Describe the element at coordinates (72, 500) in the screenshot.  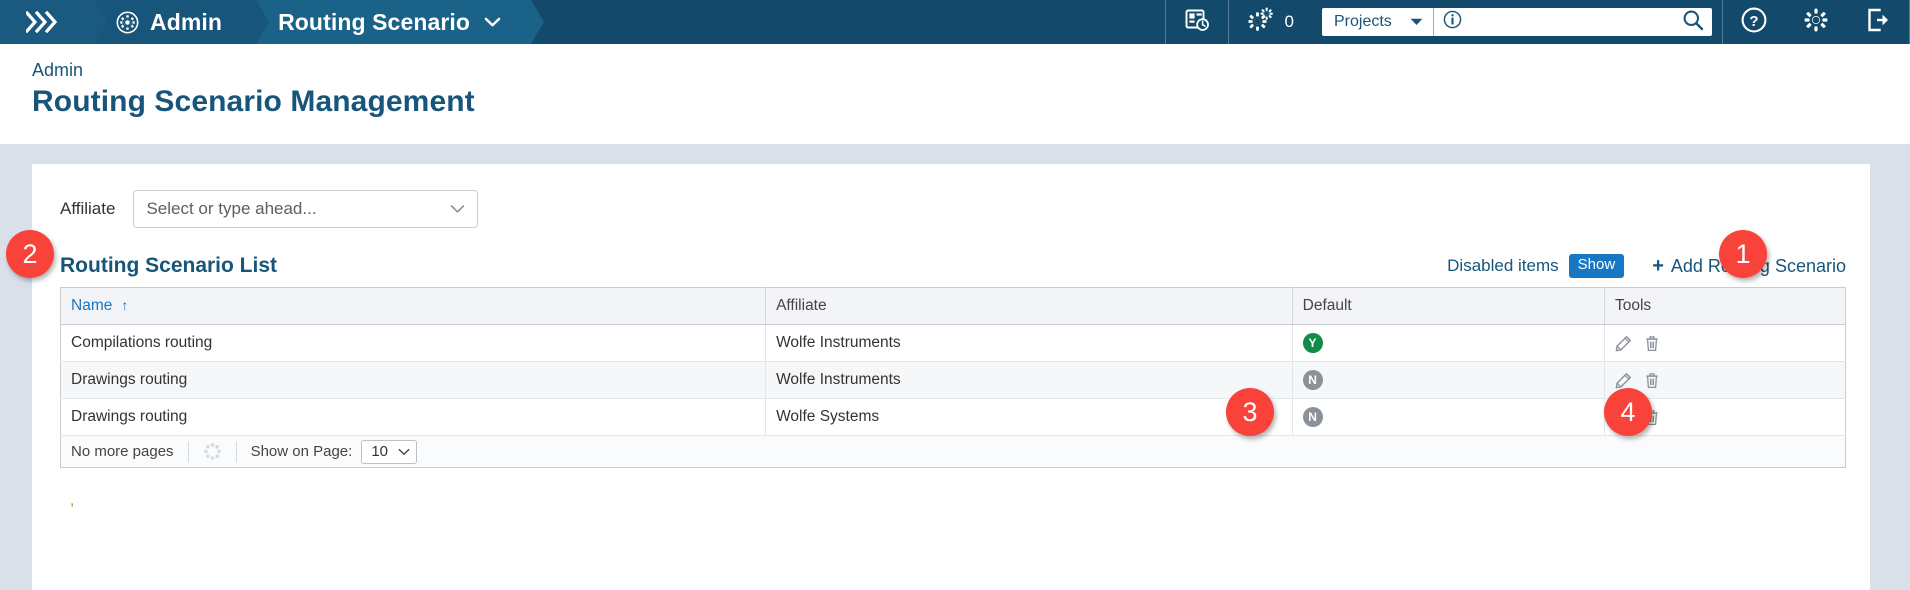
I see `stray-text: ,` at that location.